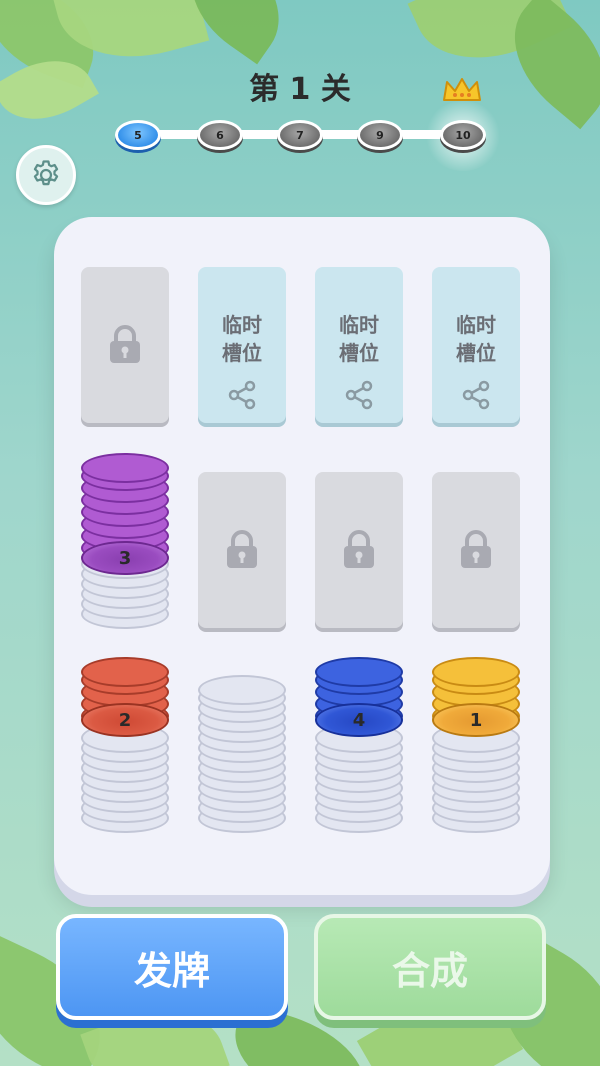  What do you see at coordinates (359, 747) in the screenshot?
I see `coin-stack-blue: 4` at bounding box center [359, 747].